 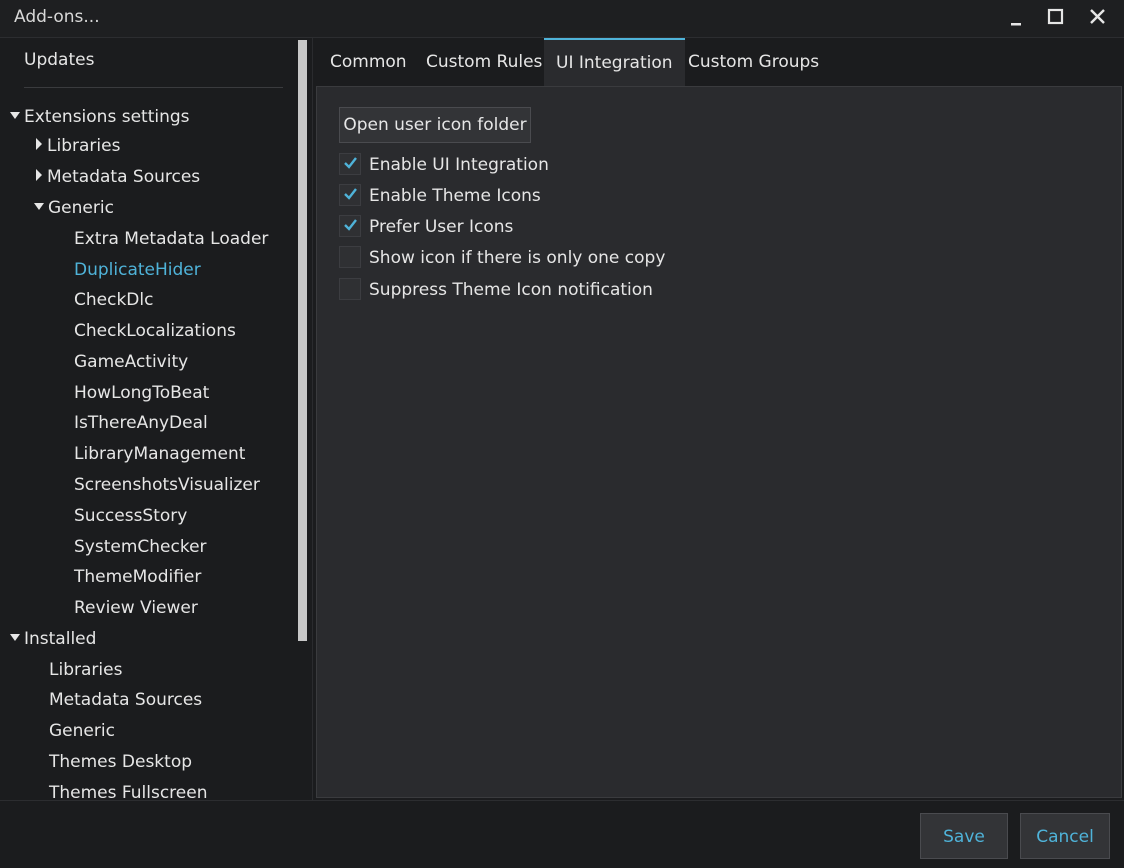 What do you see at coordinates (350, 289) in the screenshot?
I see `checkbox-suppress-theme-icon-notification` at bounding box center [350, 289].